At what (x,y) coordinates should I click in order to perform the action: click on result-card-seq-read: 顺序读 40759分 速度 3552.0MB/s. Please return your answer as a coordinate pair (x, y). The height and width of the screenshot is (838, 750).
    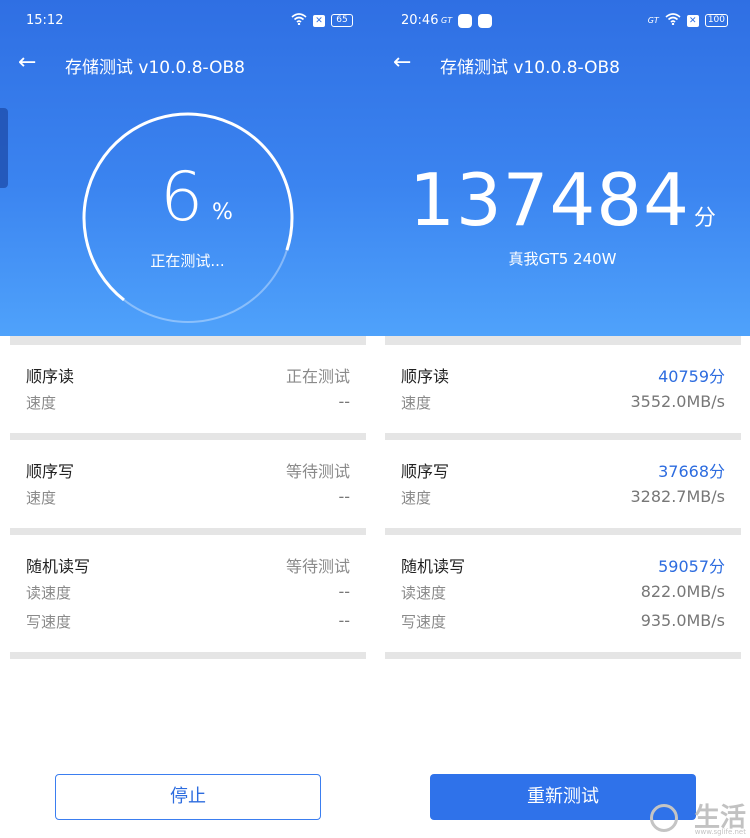
    Looking at the image, I should click on (563, 392).